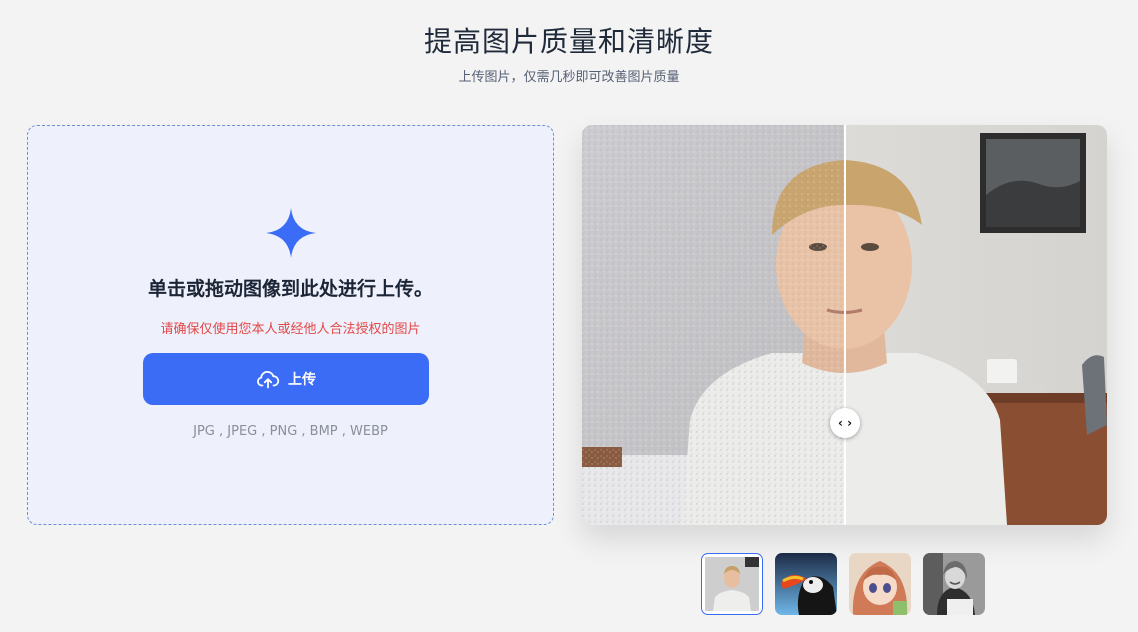 Image resolution: width=1138 pixels, height=632 pixels. What do you see at coordinates (290, 329) in the screenshot?
I see `legal-warning: 请确保仅使用您本人或经他人合法授权的图片` at bounding box center [290, 329].